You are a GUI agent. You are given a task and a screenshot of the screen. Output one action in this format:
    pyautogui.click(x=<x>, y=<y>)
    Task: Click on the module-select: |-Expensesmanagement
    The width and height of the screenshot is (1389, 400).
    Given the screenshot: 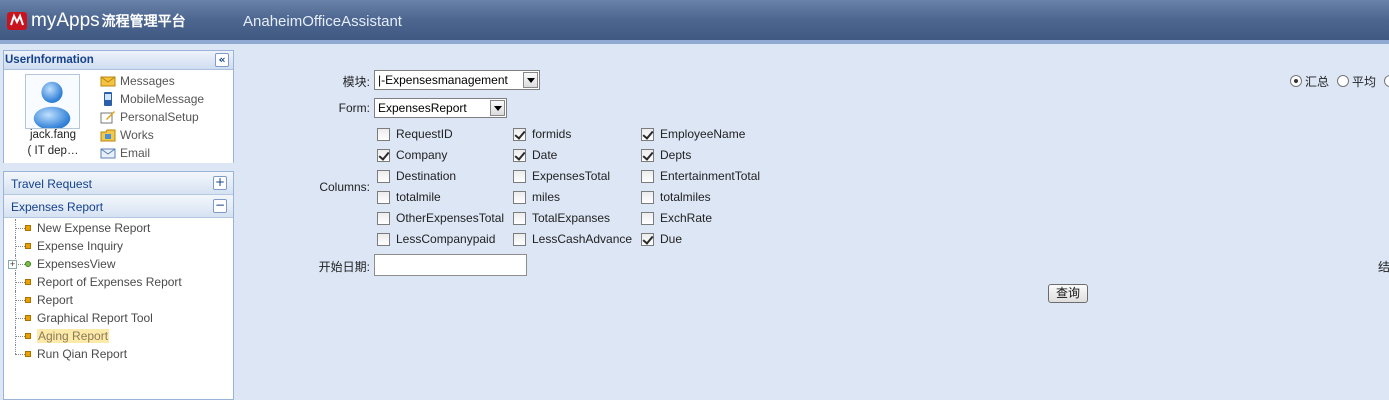 What is the action you would take?
    pyautogui.click(x=457, y=80)
    